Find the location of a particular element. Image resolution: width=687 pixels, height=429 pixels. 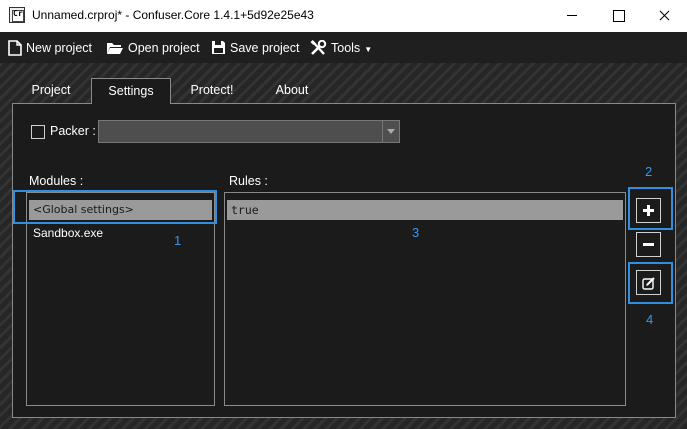

save-project-label: Save project is located at coordinates (265, 47).